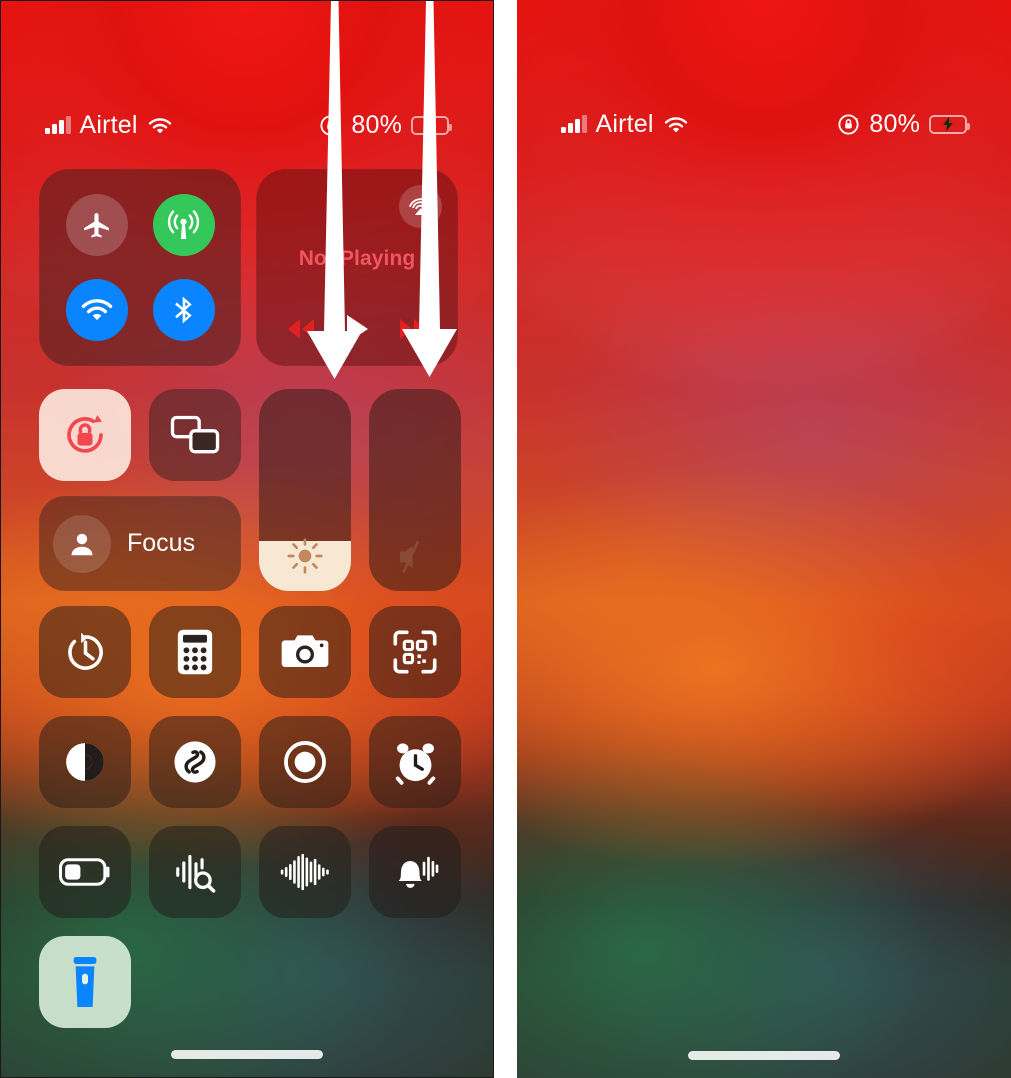 Image resolution: width=1011 pixels, height=1078 pixels. I want to click on bell-waveform-icon, so click(415, 872).